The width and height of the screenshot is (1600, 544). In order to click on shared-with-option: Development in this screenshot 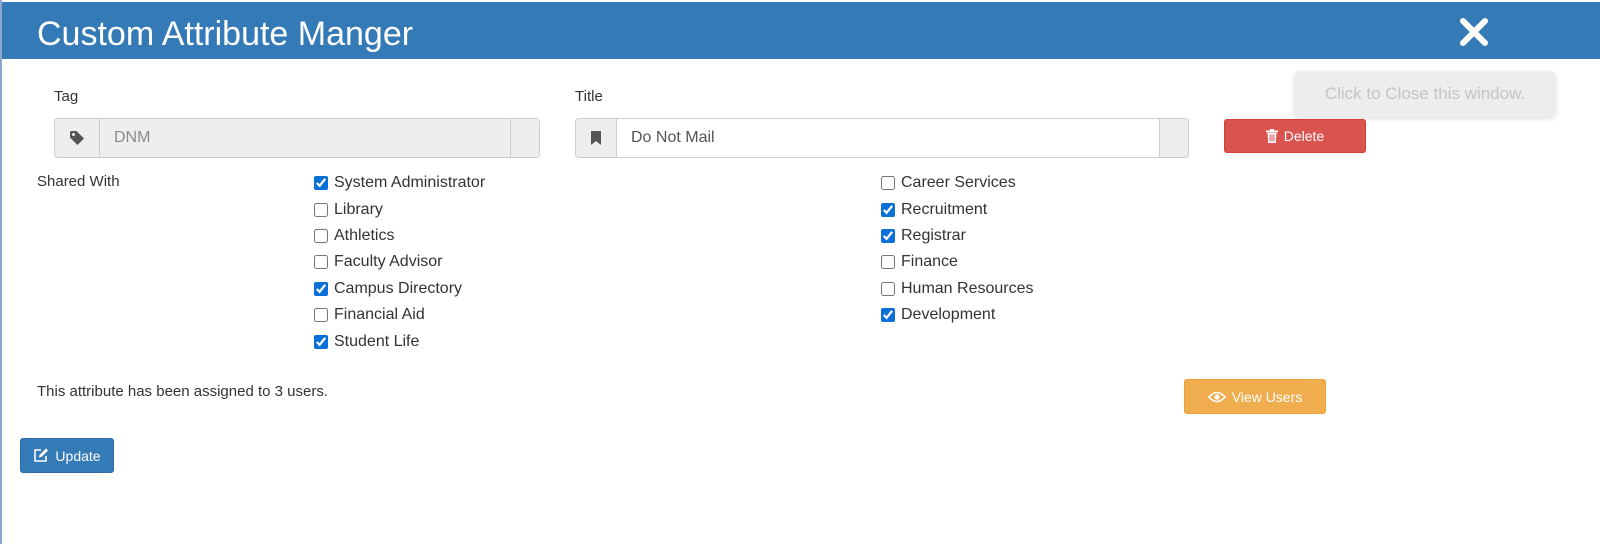, I will do `click(957, 315)`.